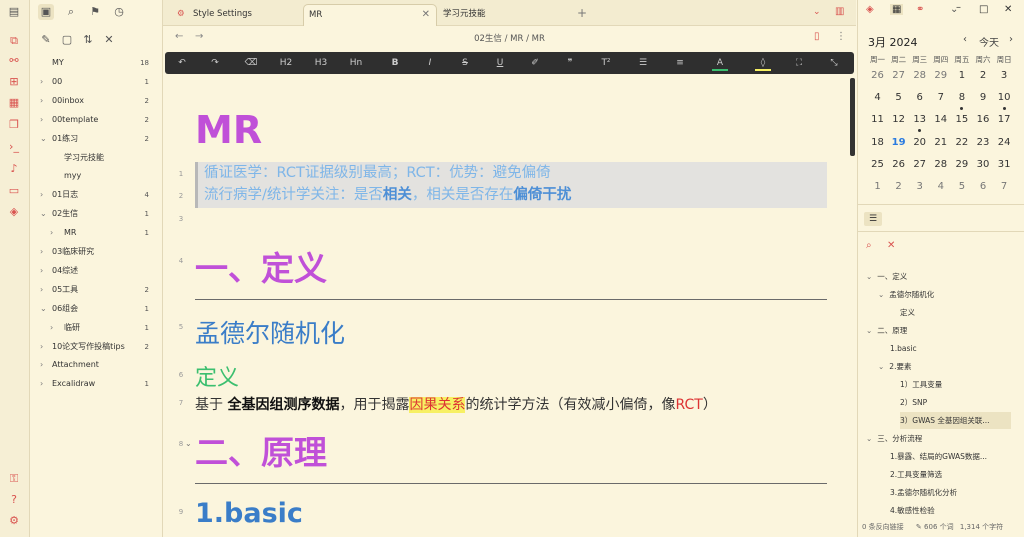 Image resolution: width=1024 pixels, height=537 pixels. What do you see at coordinates (877, 75) in the screenshot?
I see `calendar-day: 26` at bounding box center [877, 75].